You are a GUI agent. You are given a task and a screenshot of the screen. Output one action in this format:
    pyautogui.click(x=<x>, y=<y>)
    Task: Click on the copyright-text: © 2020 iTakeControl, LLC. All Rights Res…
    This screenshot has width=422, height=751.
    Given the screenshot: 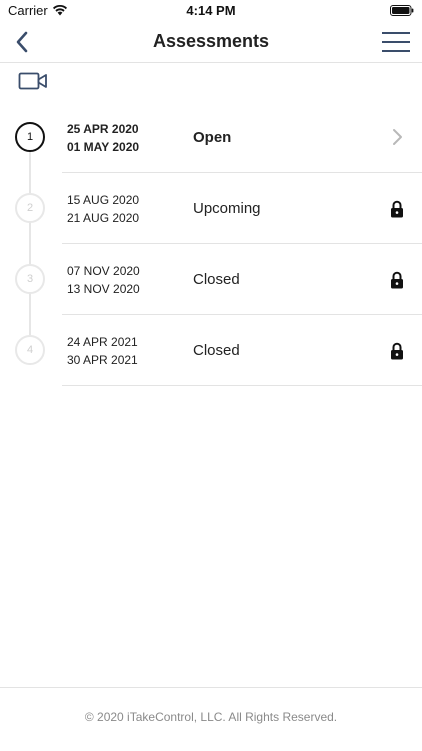 What is the action you would take?
    pyautogui.click(x=211, y=717)
    